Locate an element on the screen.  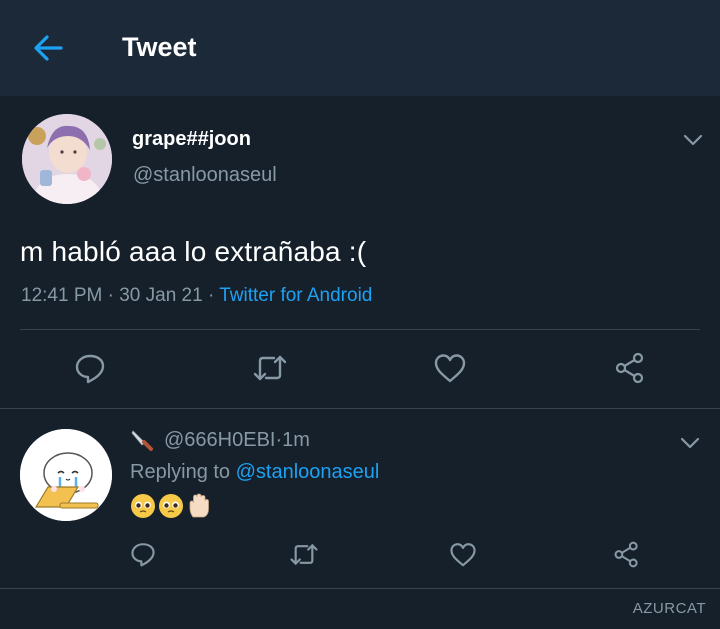
page-title: Tweet is located at coordinates (159, 47).